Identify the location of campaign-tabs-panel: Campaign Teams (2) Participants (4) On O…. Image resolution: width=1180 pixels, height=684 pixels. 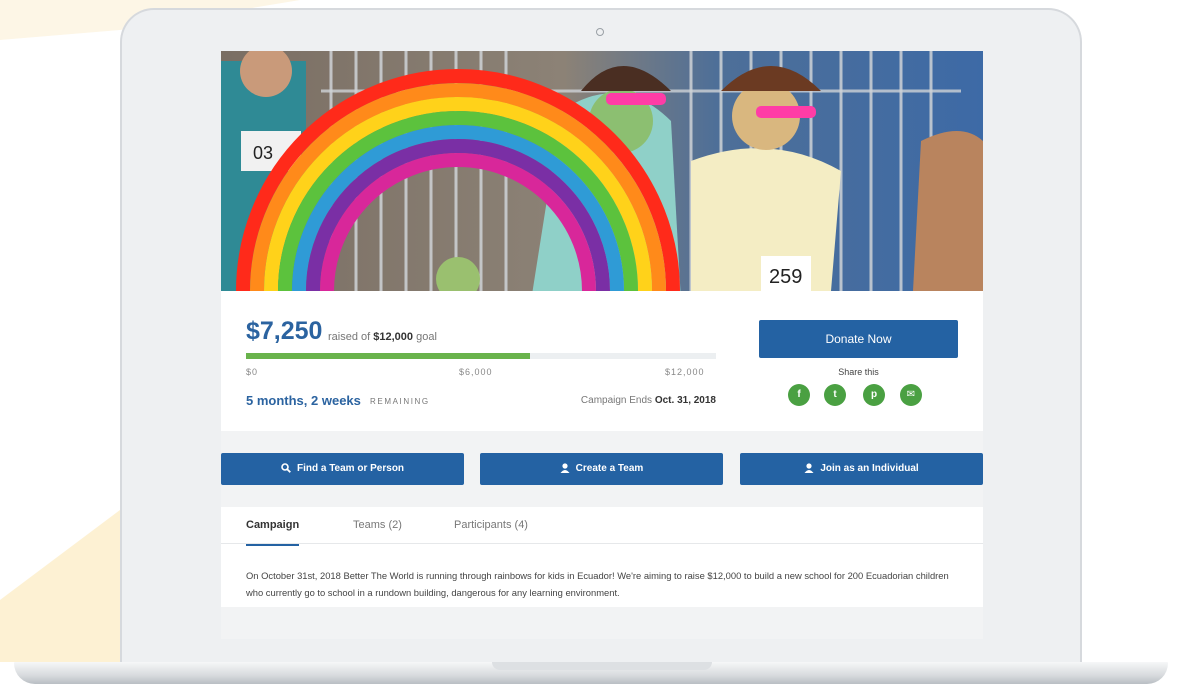
(602, 557).